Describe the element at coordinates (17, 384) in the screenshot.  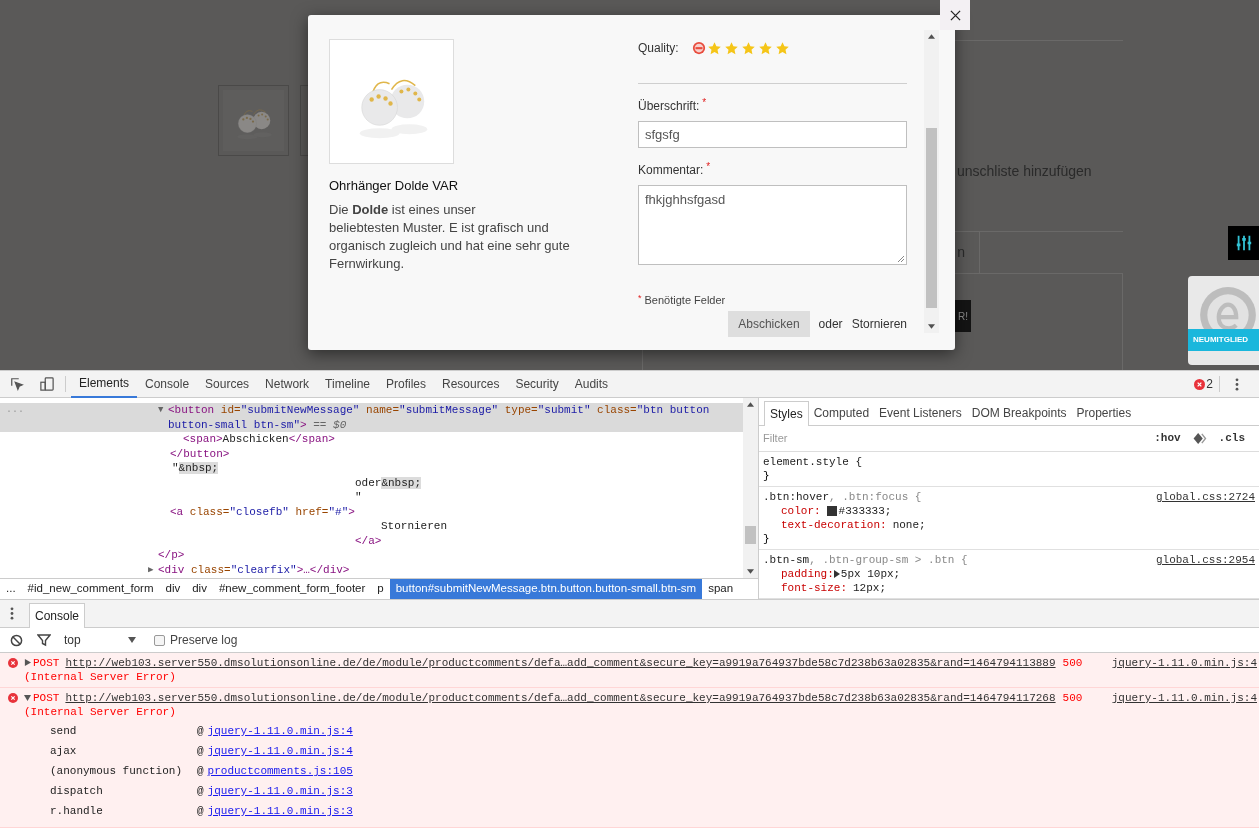
I see `inspect-icon` at that location.